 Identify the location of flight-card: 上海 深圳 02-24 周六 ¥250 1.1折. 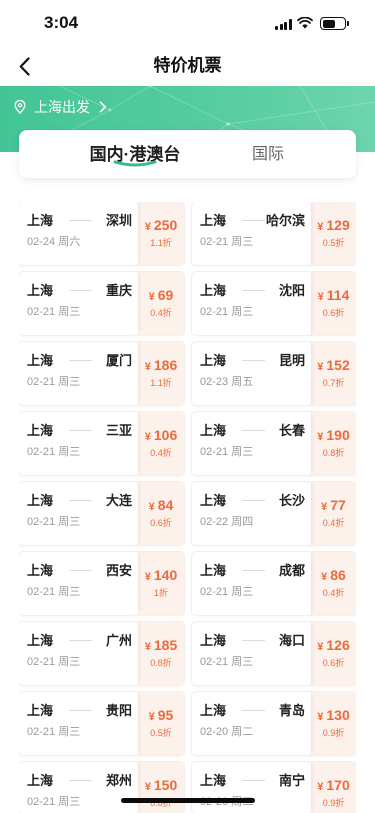
(101, 233).